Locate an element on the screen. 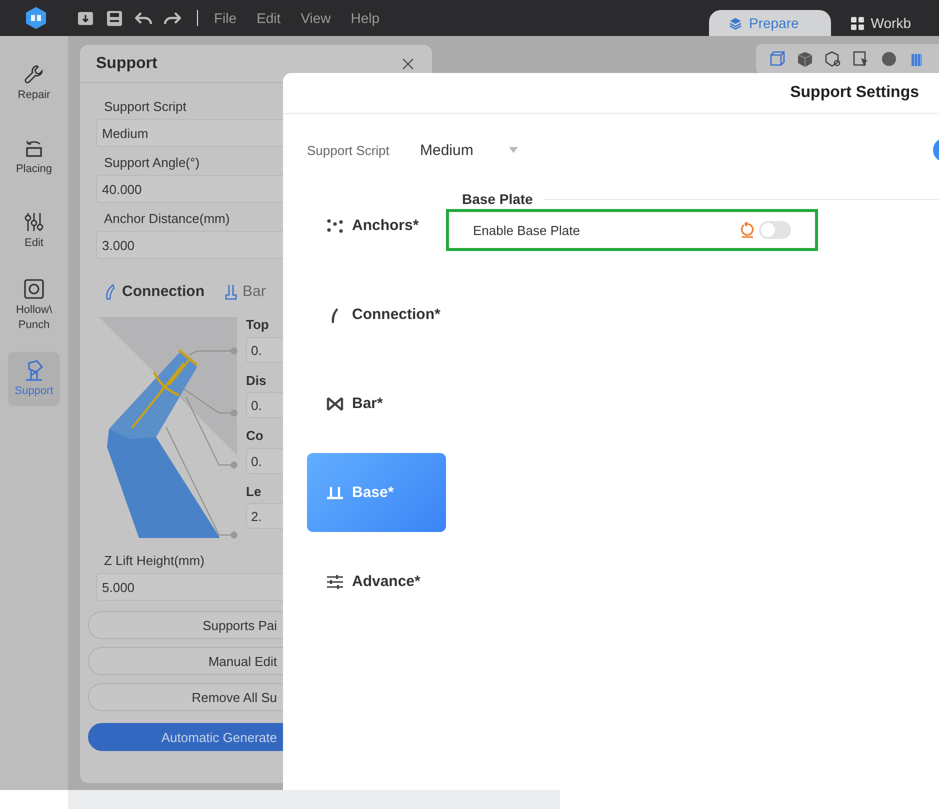 This screenshot has width=939, height=809. hollow-square-icon is located at coordinates (34, 289).